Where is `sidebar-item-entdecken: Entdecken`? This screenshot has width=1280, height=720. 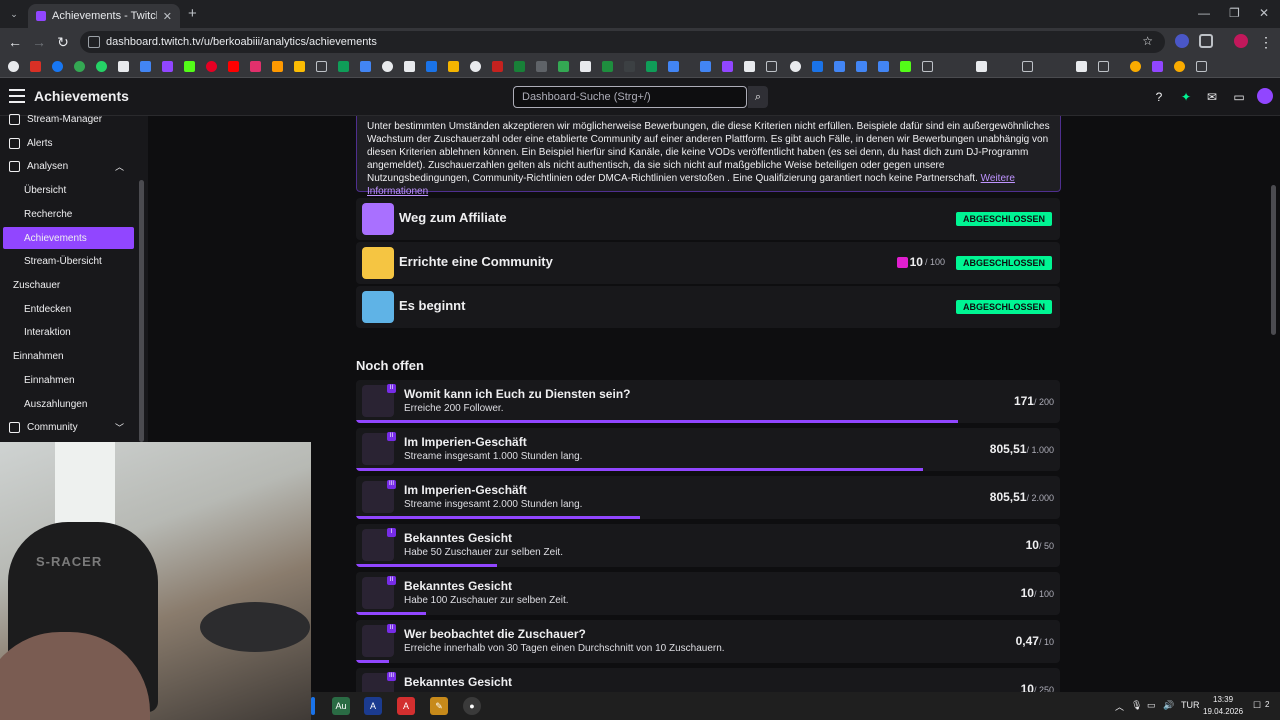
sidebar-item-entdecken: Entdecken is located at coordinates (69, 309).